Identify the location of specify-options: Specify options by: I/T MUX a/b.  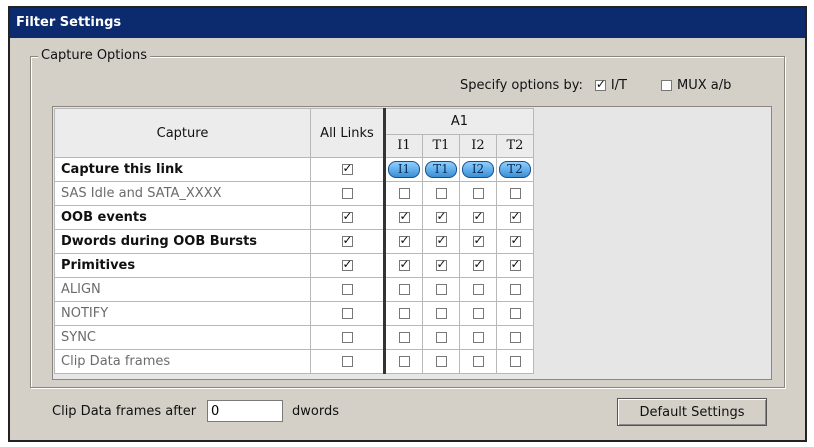
(596, 85).